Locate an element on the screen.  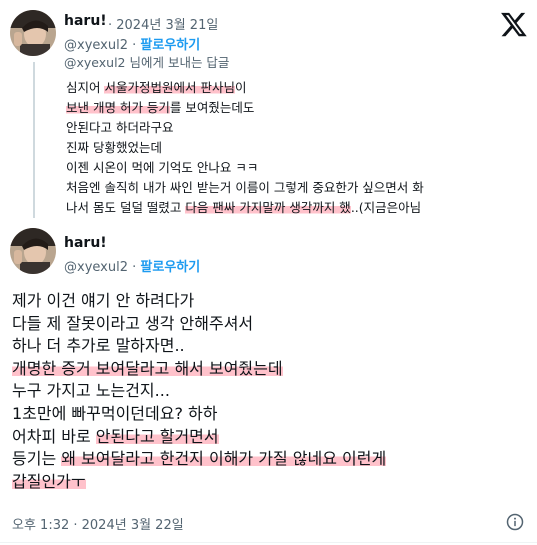
text-line: 진짜 당황했었는데 is located at coordinates (245, 148).